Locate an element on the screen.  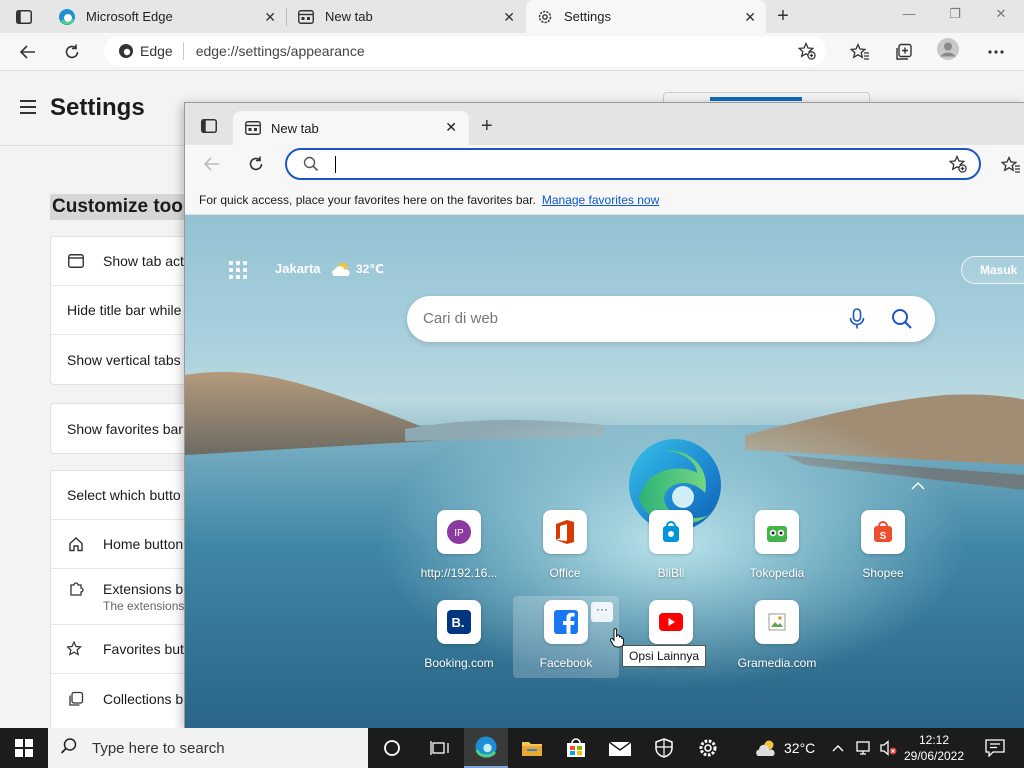
quick-link-tile: B. Booking.com is located at coordinates (459, 640).